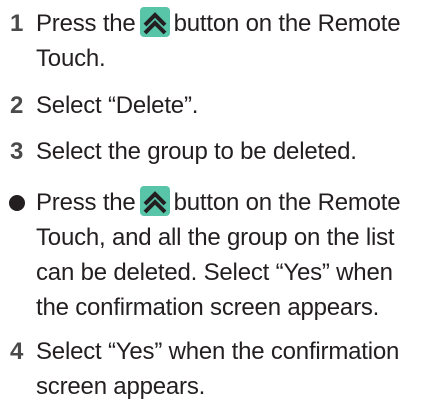 The height and width of the screenshot is (413, 427). What do you see at coordinates (17, 203) in the screenshot?
I see `bullet-dot-icon` at bounding box center [17, 203].